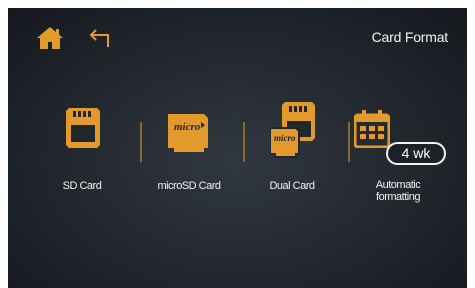 The width and height of the screenshot is (475, 288). I want to click on back-button, so click(101, 38).